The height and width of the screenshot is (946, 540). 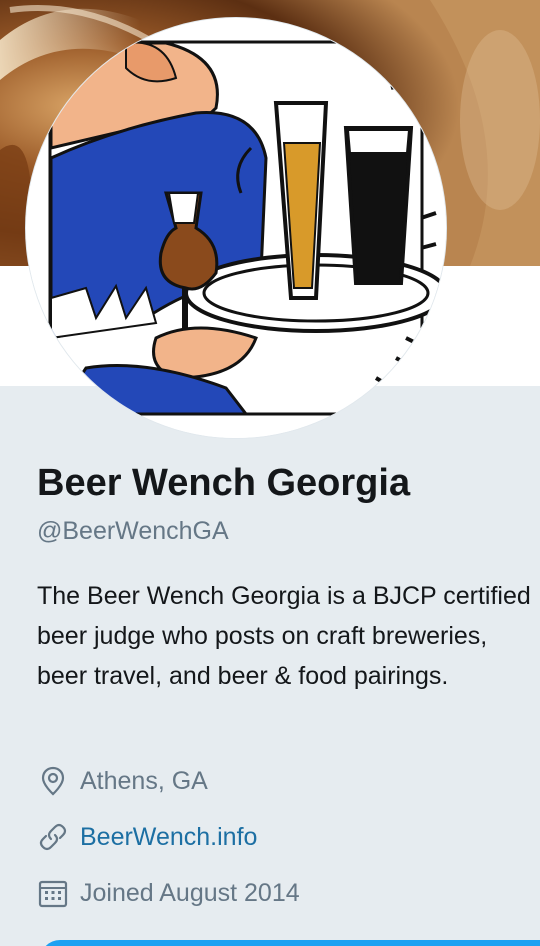 What do you see at coordinates (133, 531) in the screenshot?
I see `profile-handle: @BeerWenchGA` at bounding box center [133, 531].